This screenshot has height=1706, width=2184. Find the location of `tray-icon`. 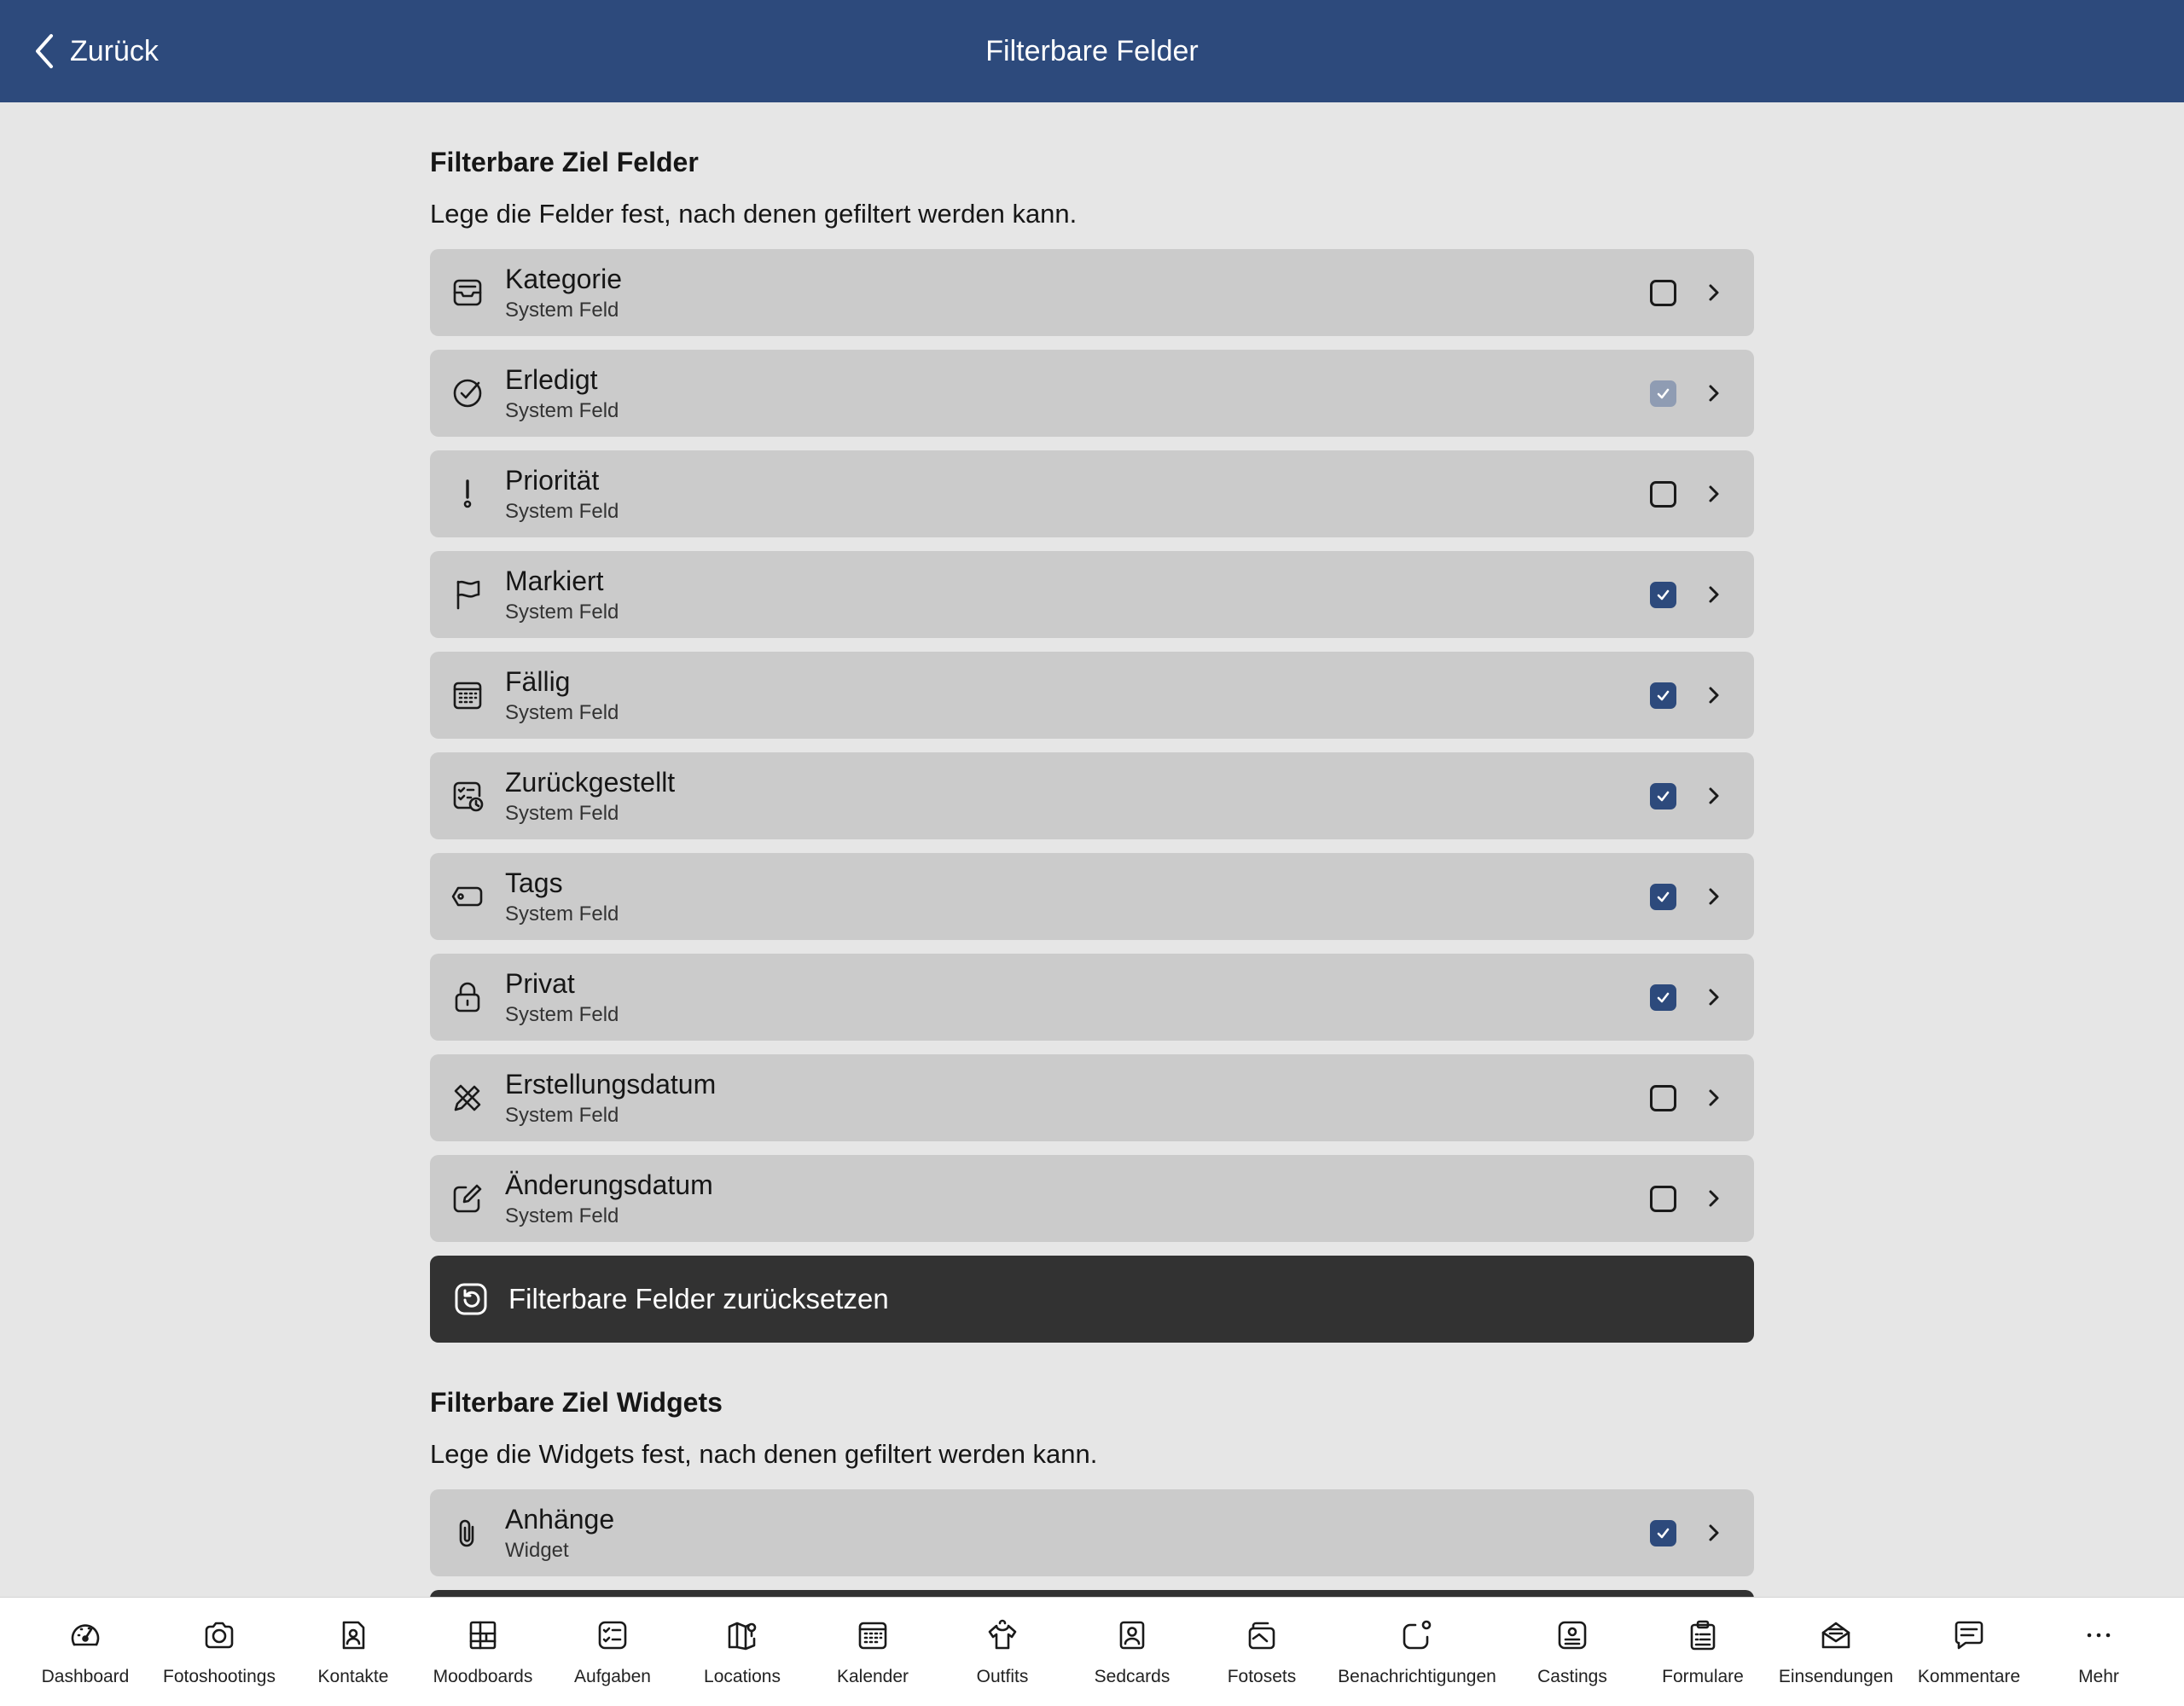

tray-icon is located at coordinates (467, 293).